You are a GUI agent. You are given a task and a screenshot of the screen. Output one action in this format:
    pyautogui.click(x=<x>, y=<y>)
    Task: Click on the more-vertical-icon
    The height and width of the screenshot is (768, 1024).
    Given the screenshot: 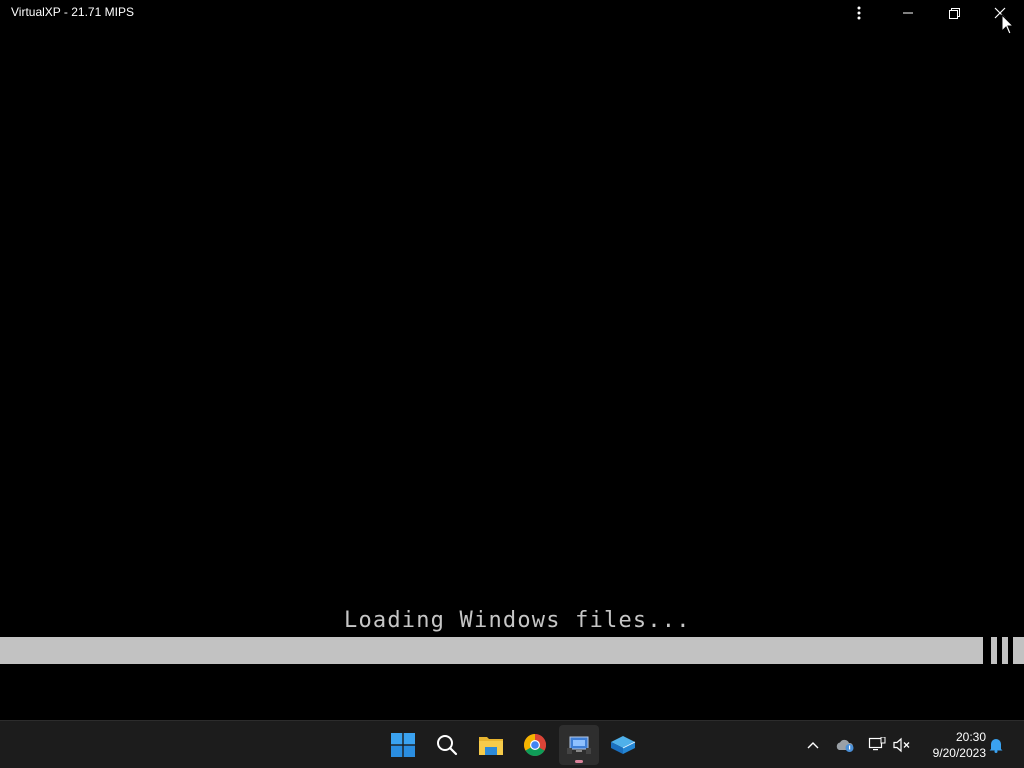 What is the action you would take?
    pyautogui.click(x=859, y=13)
    